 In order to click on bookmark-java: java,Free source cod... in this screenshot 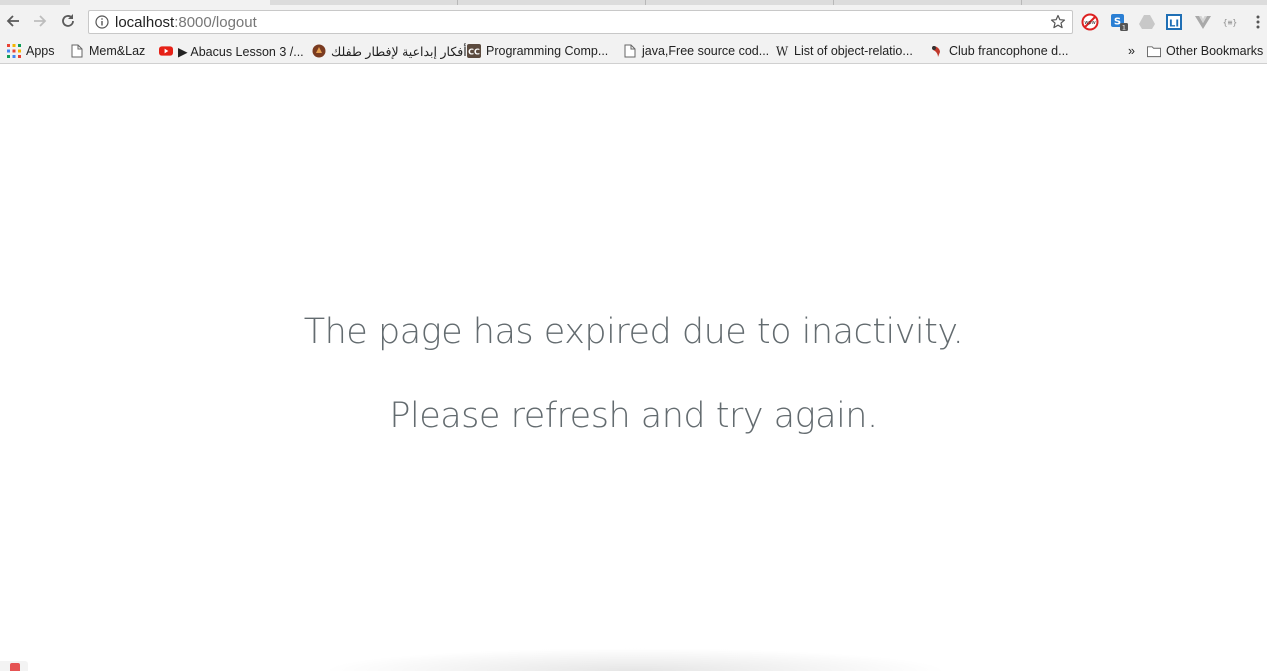, I will do `click(696, 51)`.